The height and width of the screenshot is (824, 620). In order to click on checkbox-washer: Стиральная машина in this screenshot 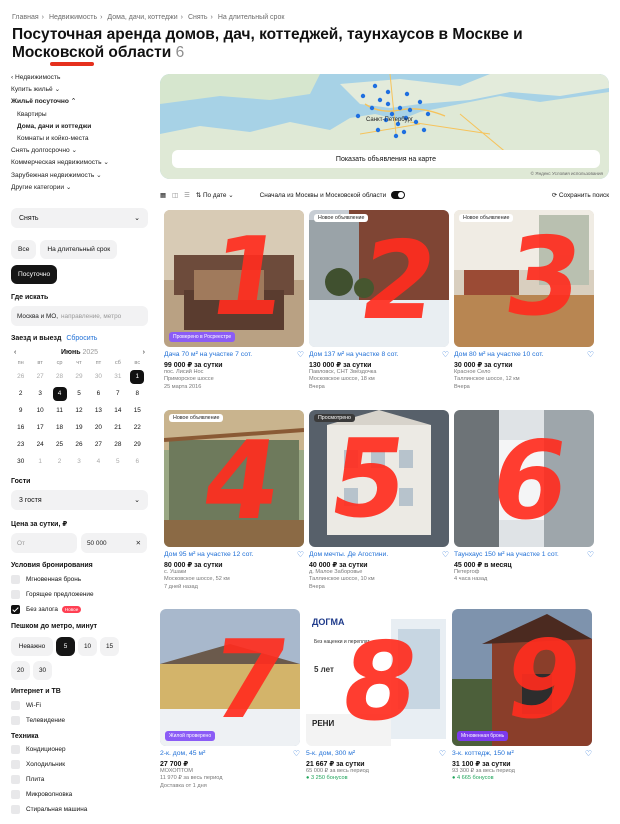, I will do `click(79, 809)`.